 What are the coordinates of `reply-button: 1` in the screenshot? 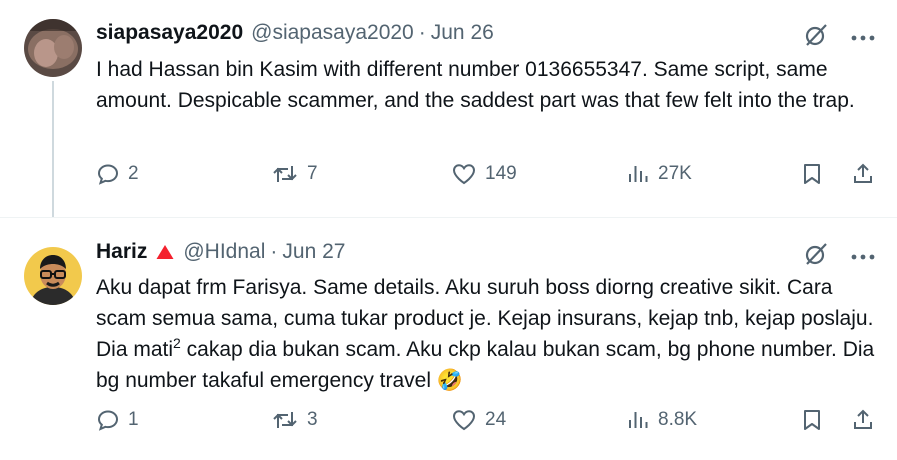 It's located at (117, 420).